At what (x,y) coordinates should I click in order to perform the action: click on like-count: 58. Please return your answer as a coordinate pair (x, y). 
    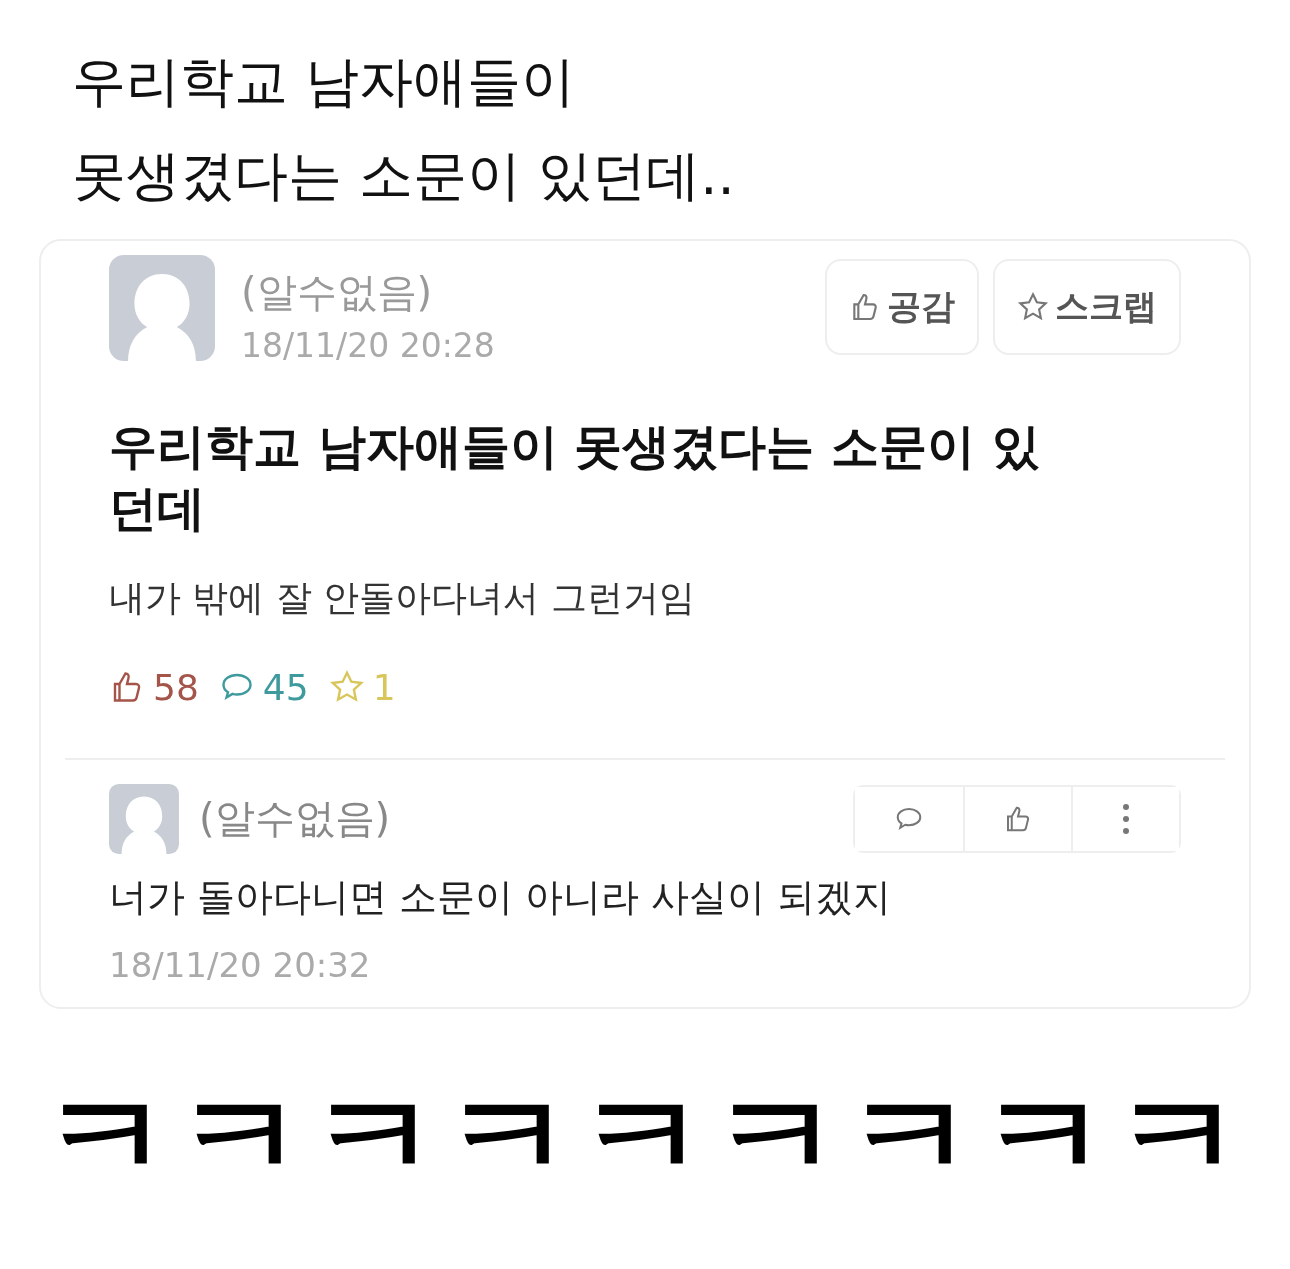
    Looking at the image, I should click on (176, 687).